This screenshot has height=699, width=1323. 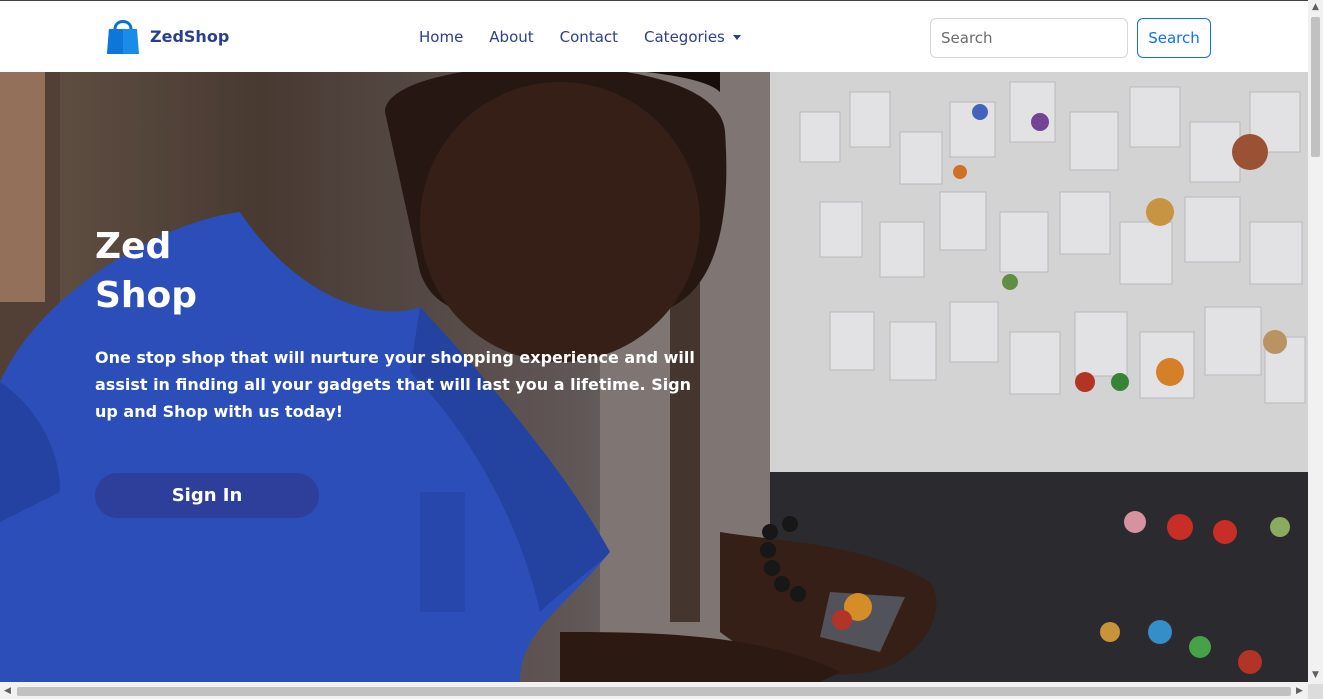 What do you see at coordinates (1315, 691) in the screenshot?
I see `scrollbar-corner` at bounding box center [1315, 691].